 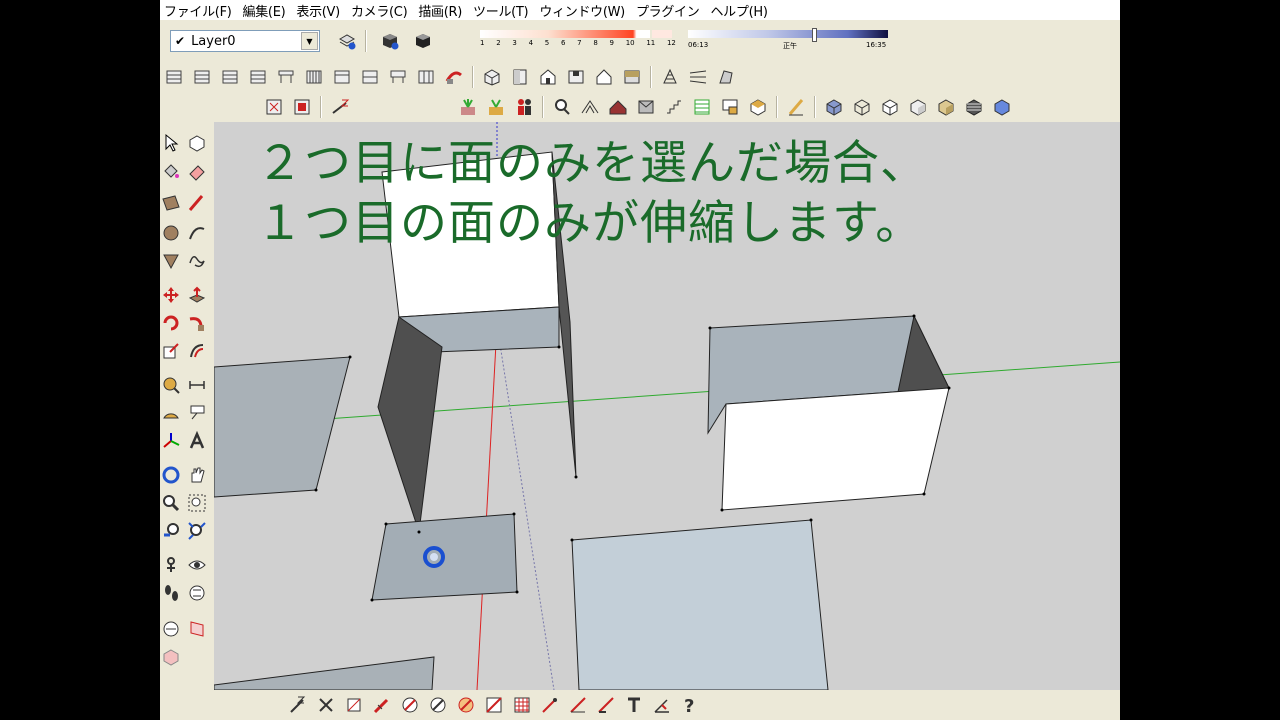 I want to click on look-around-icon, so click(x=197, y=565).